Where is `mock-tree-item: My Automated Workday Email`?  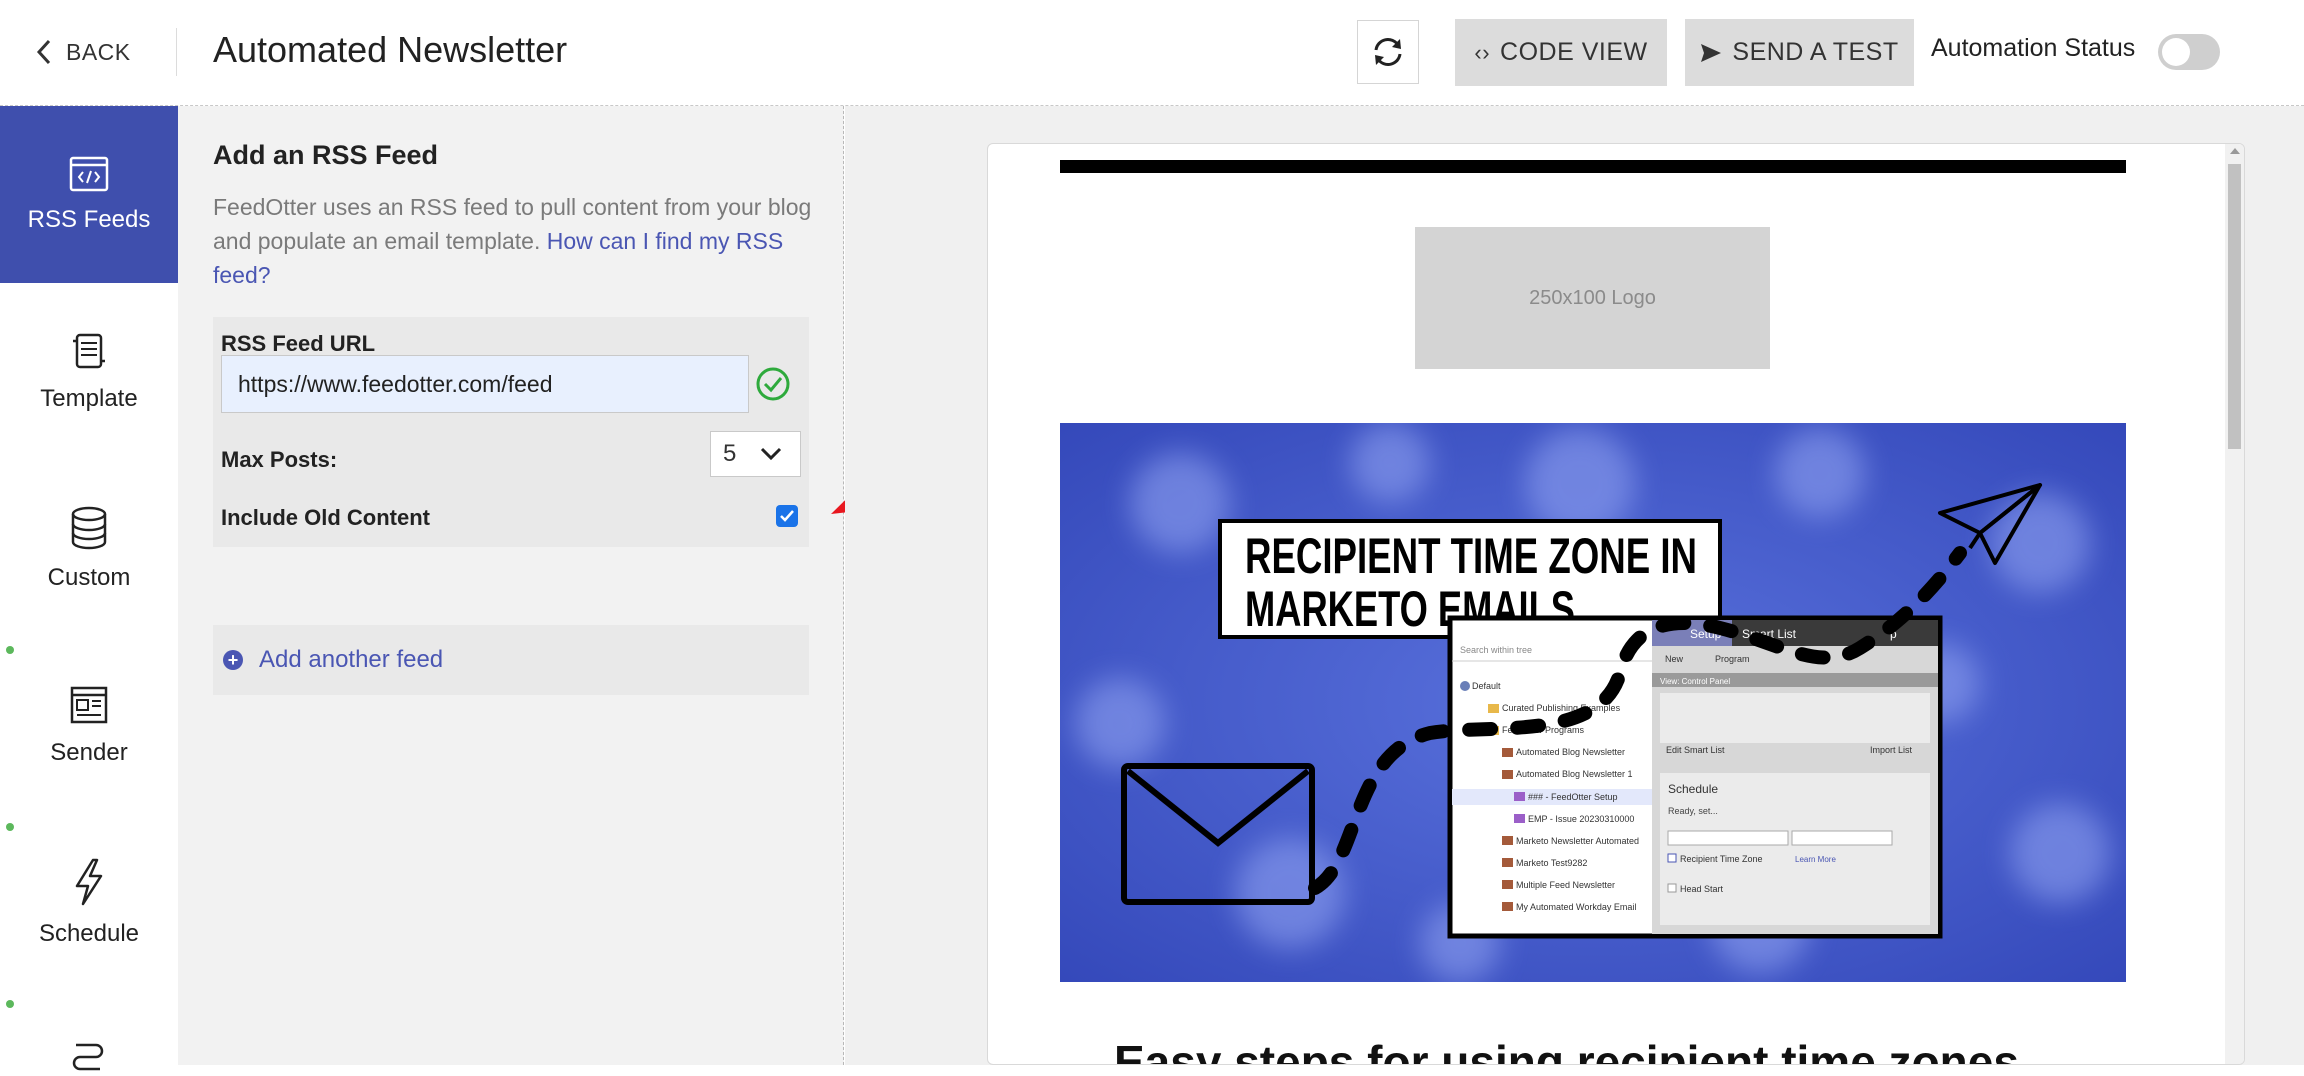 mock-tree-item: My Automated Workday Email is located at coordinates (1576, 907).